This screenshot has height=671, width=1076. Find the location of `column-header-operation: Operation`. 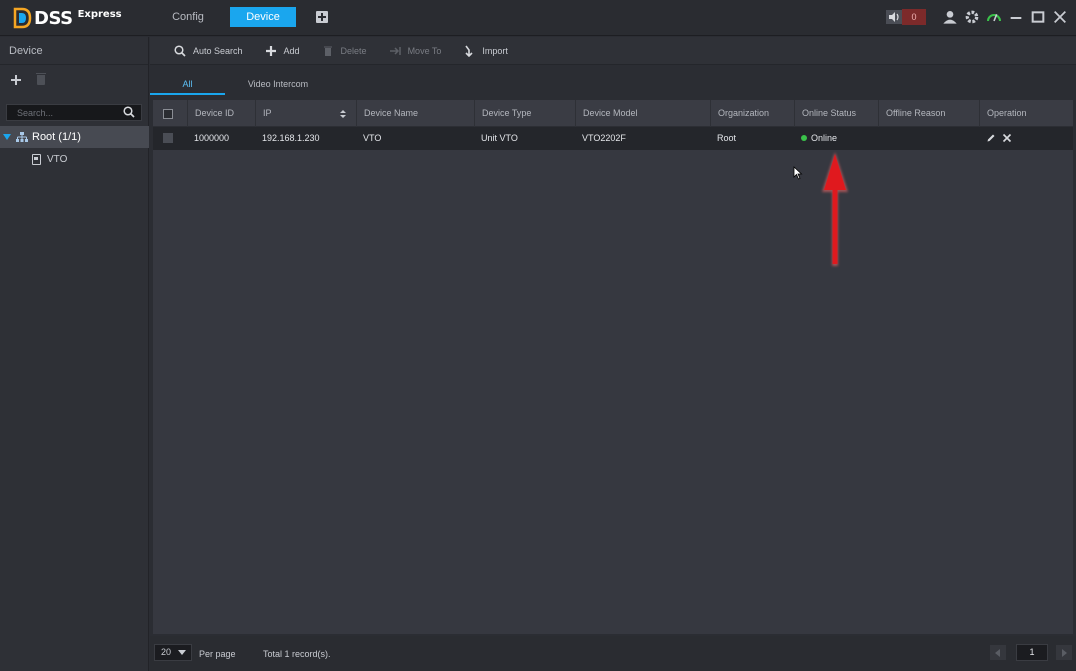

column-header-operation: Operation is located at coordinates (1026, 113).